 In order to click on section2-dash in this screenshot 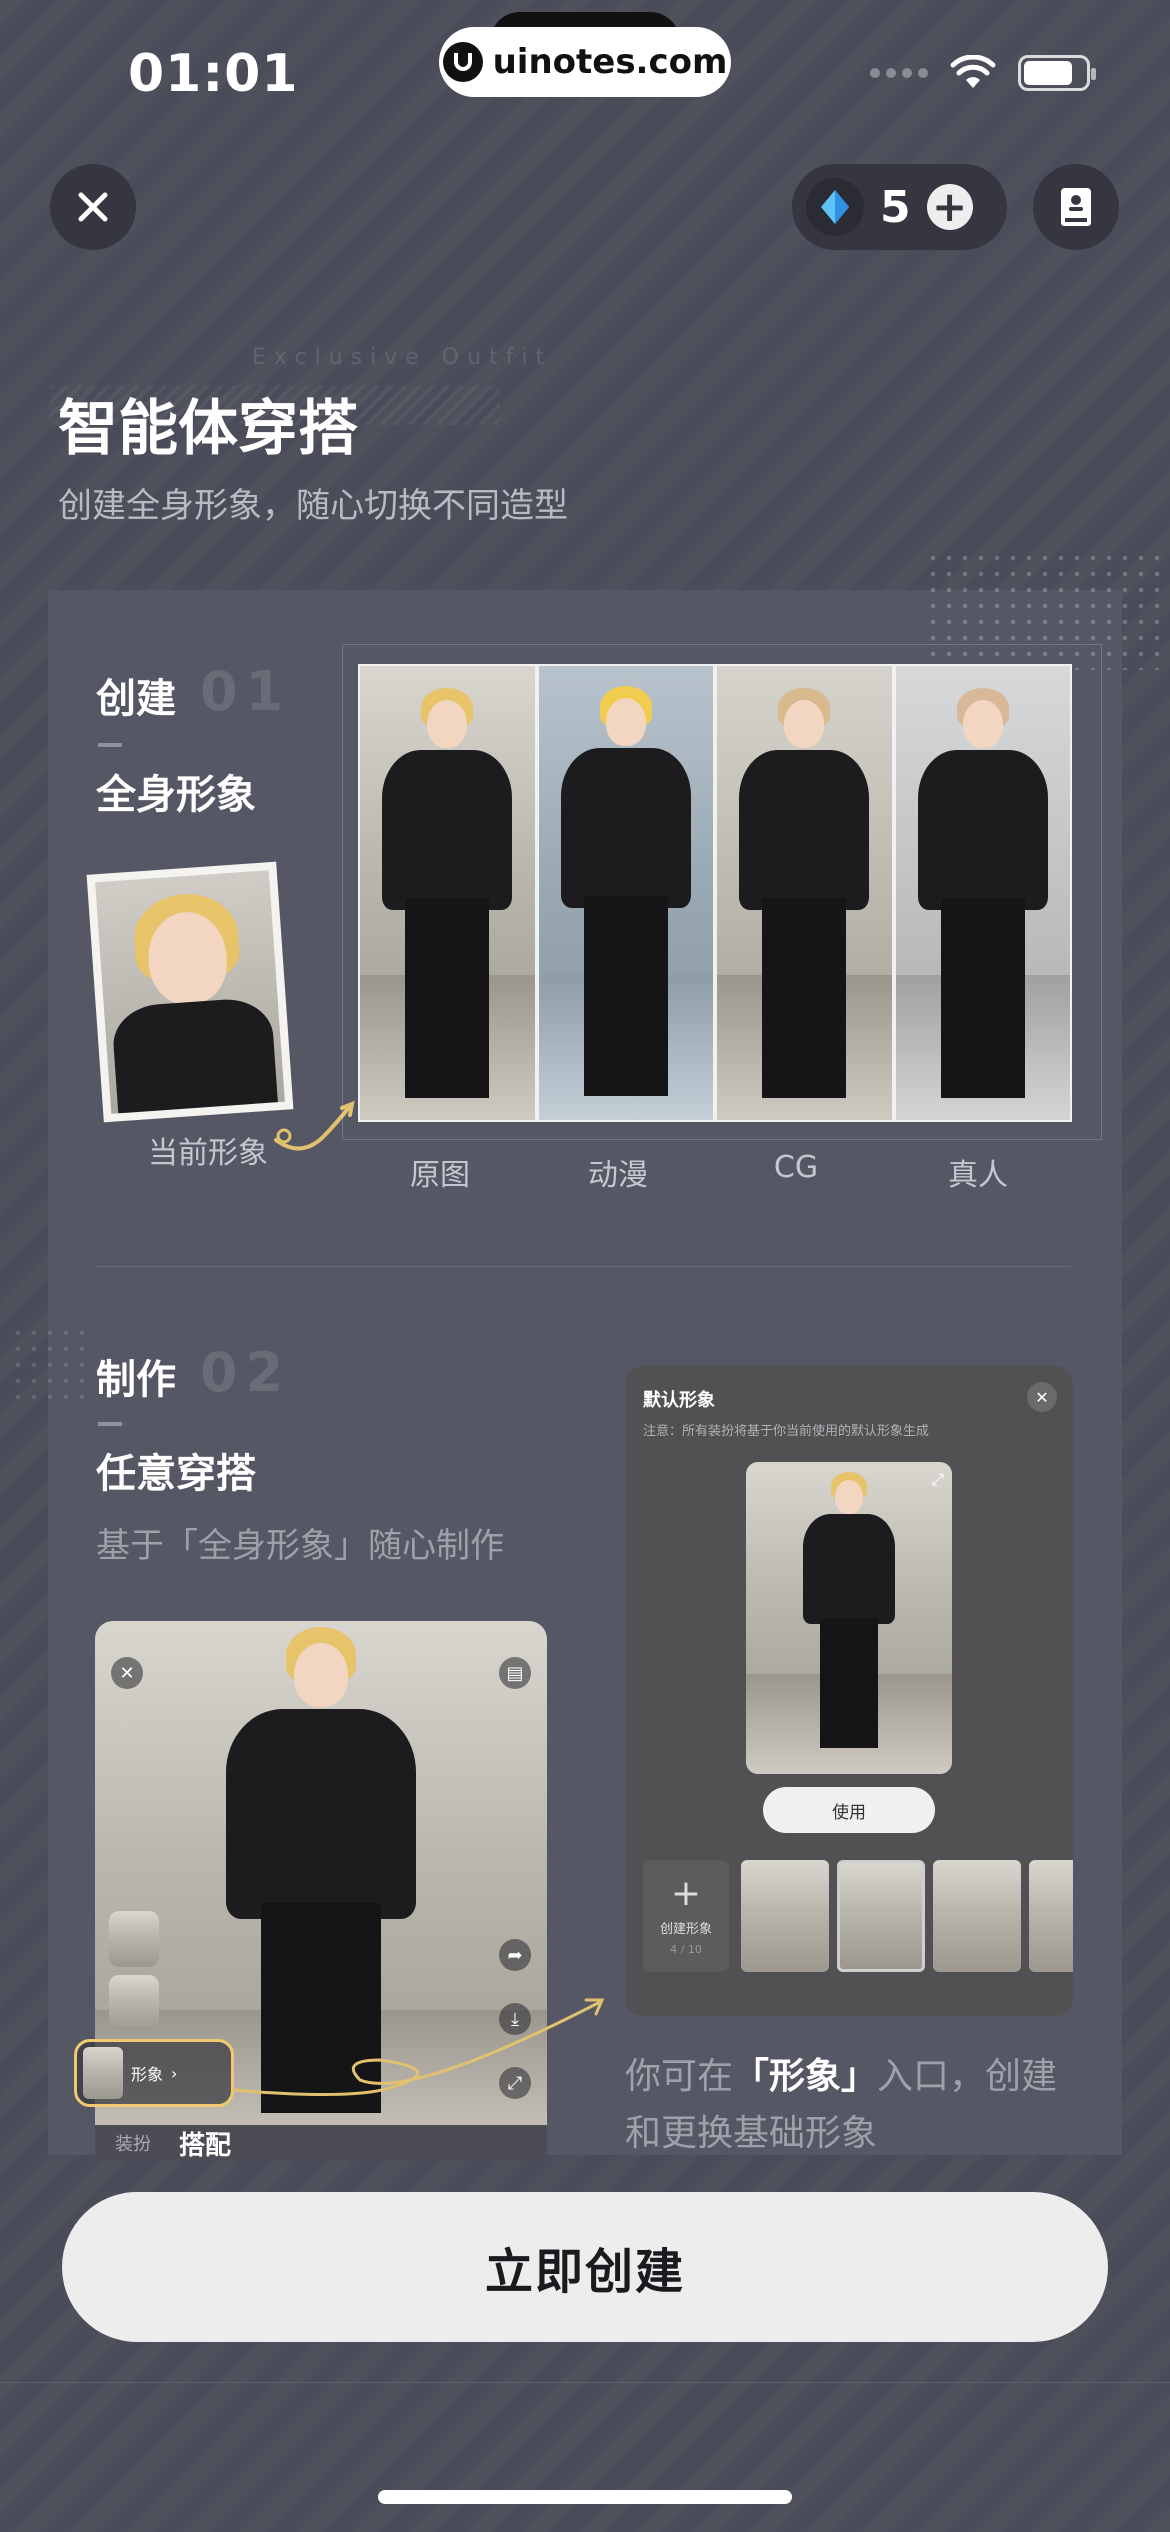, I will do `click(110, 1424)`.